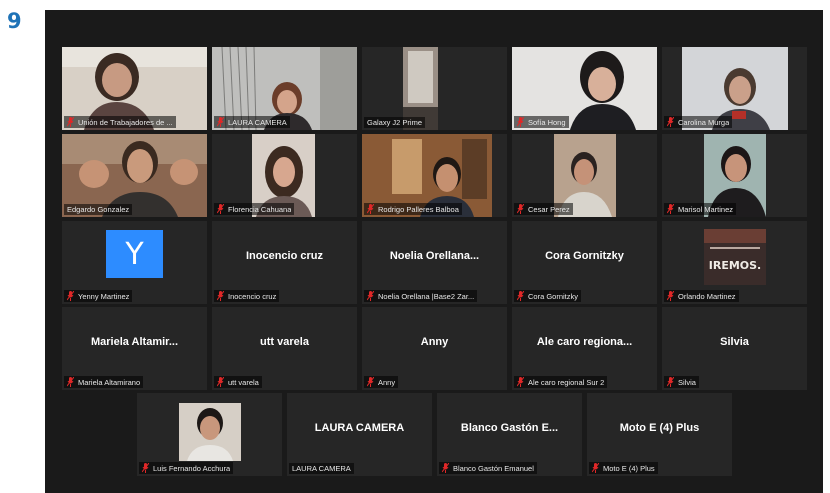 This screenshot has width=830, height=493. Describe the element at coordinates (359, 427) in the screenshot. I see `participant-display-name: LAURA CAMERA` at that location.